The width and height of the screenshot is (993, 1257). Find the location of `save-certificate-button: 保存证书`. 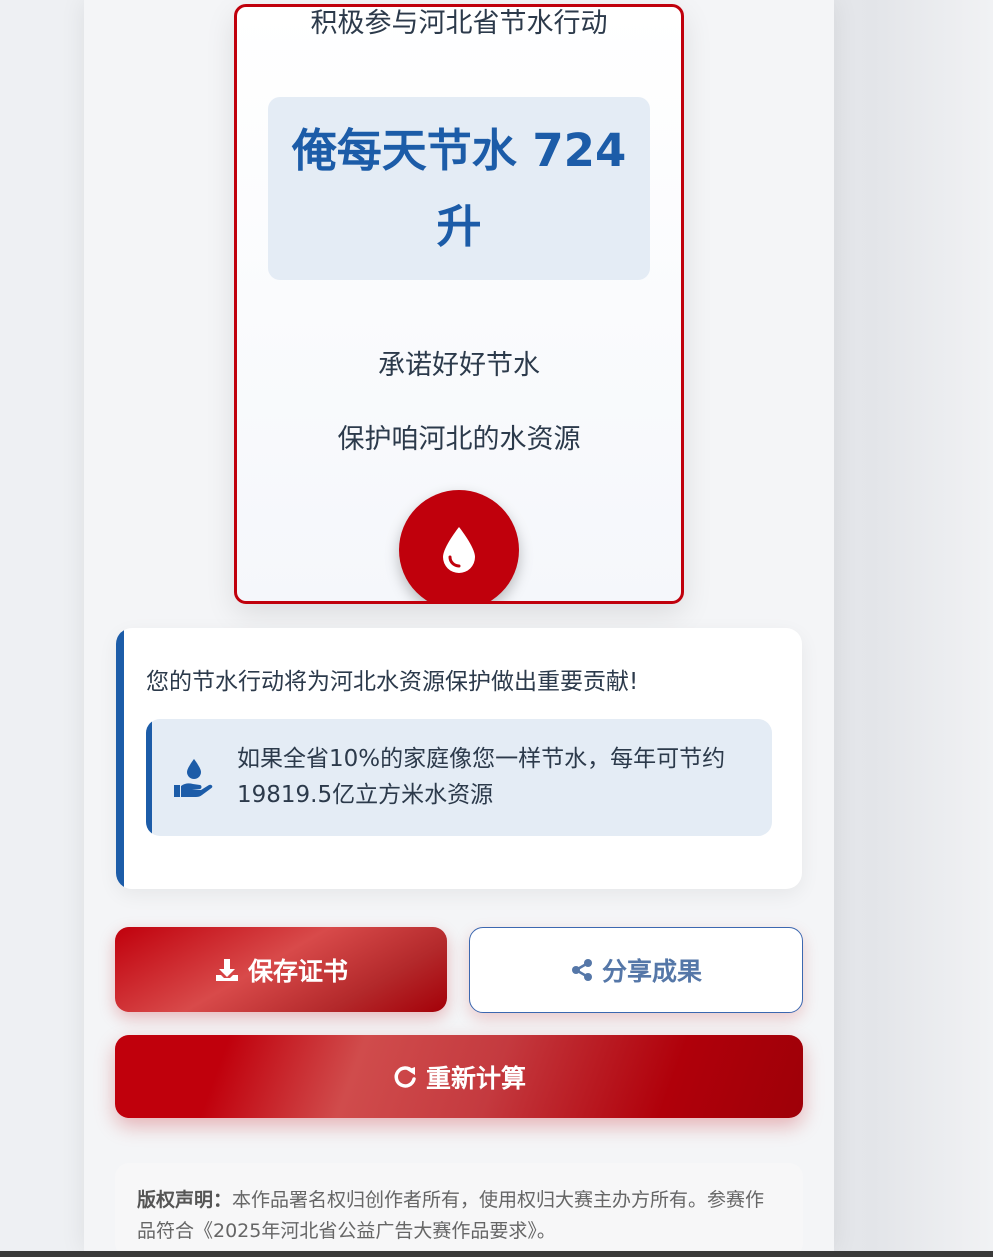

save-certificate-button: 保存证书 is located at coordinates (281, 969).